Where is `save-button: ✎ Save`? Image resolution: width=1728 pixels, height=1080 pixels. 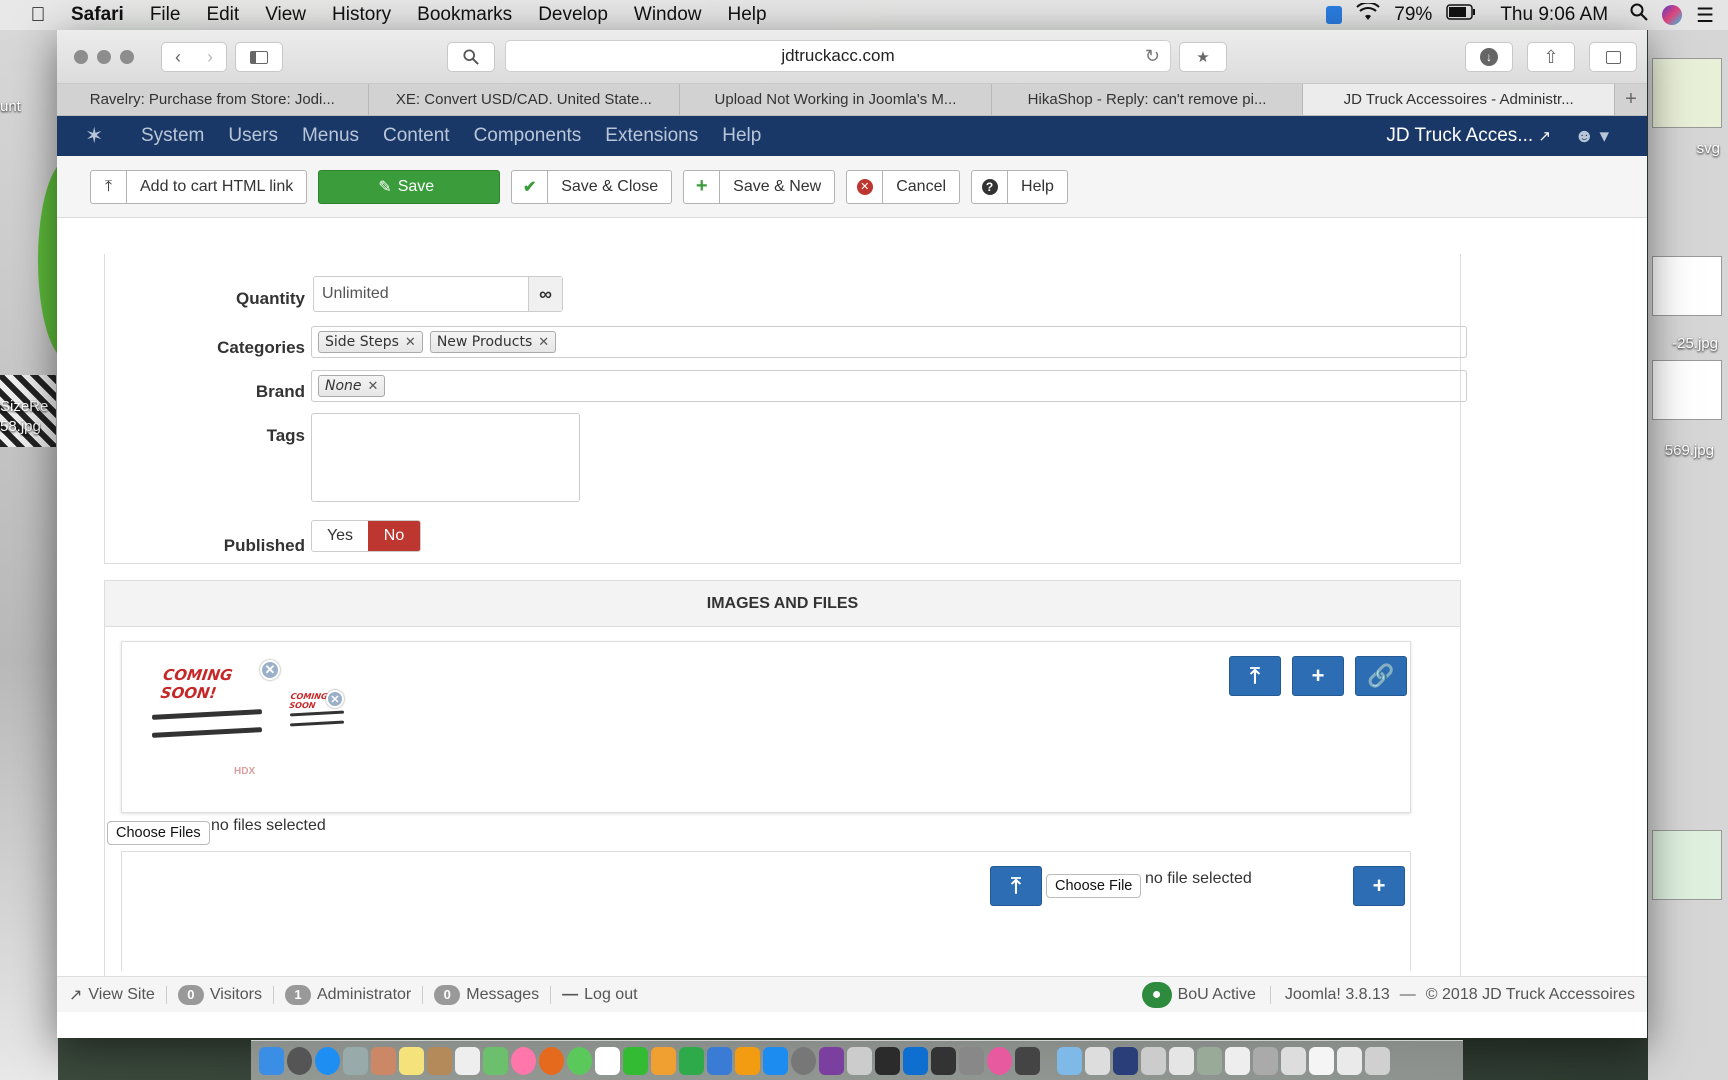
save-button: ✎ Save is located at coordinates (409, 186).